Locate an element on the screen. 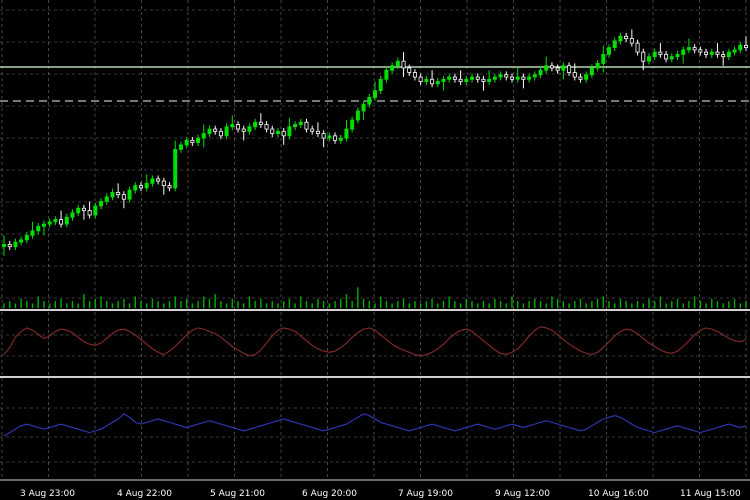  time-axis-label: 7 Aug 19:00 is located at coordinates (425, 494).